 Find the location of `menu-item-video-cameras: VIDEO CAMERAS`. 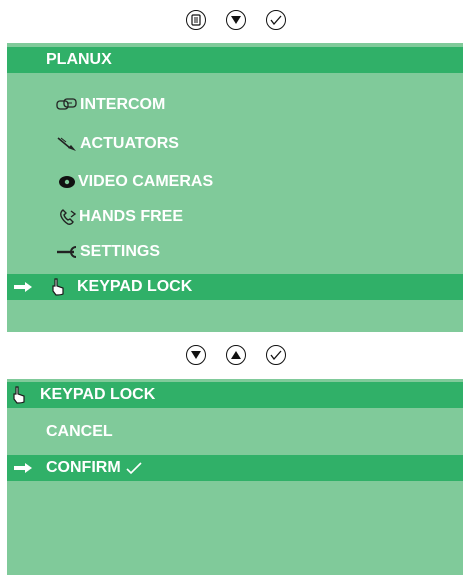

menu-item-video-cameras: VIDEO CAMERAS is located at coordinates (235, 182).